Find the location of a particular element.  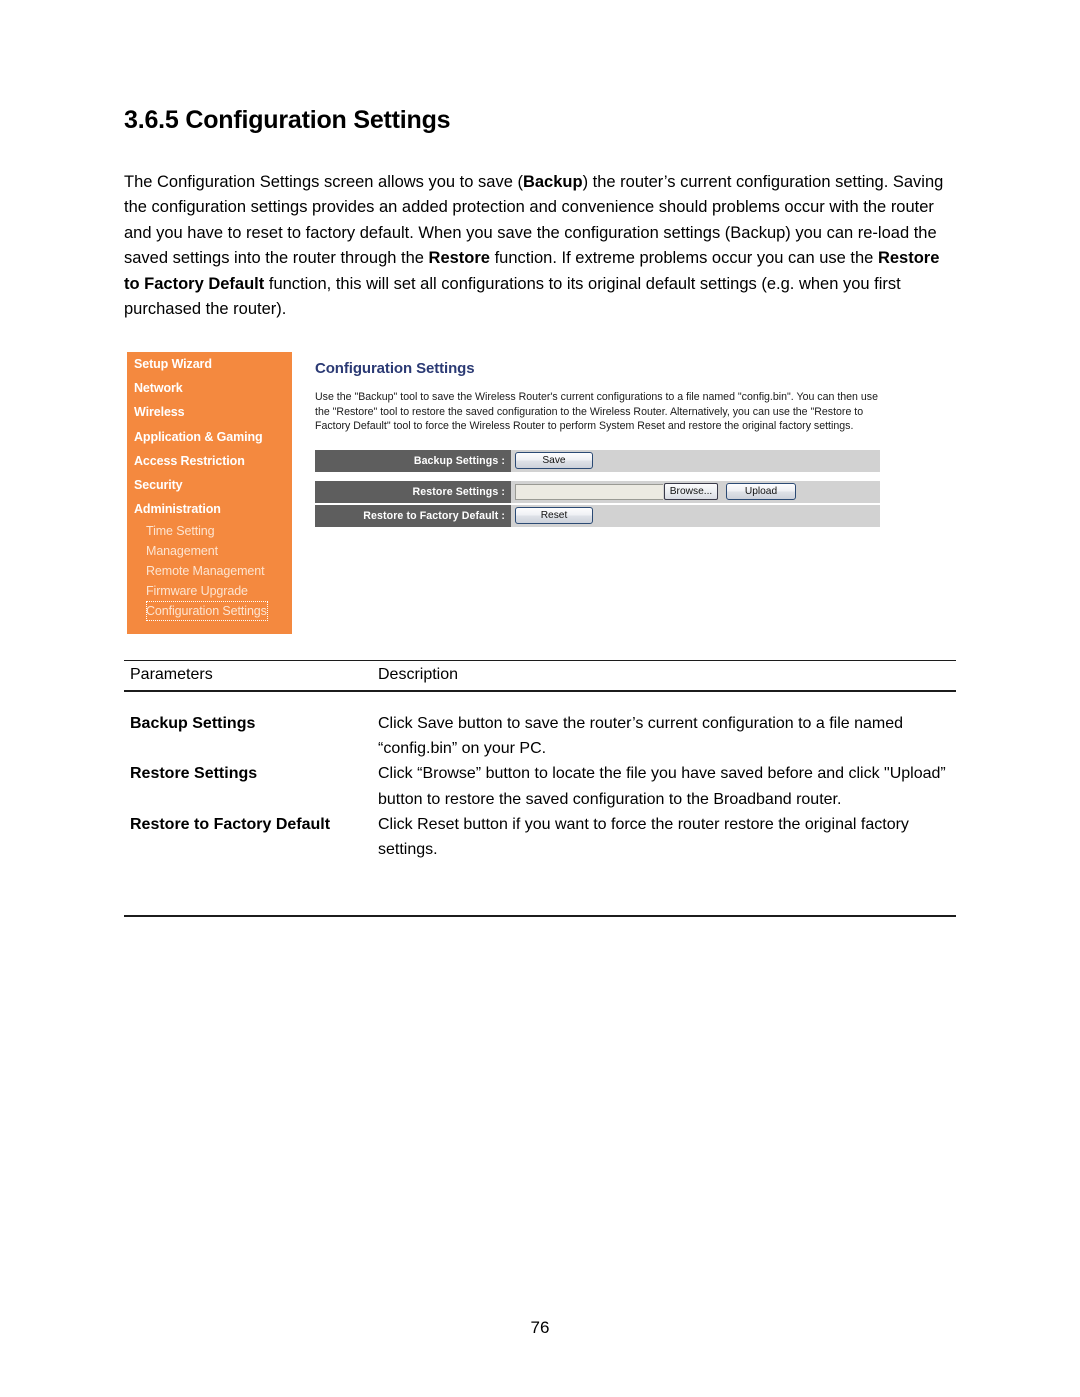

page-number: 76 is located at coordinates (540, 1327).